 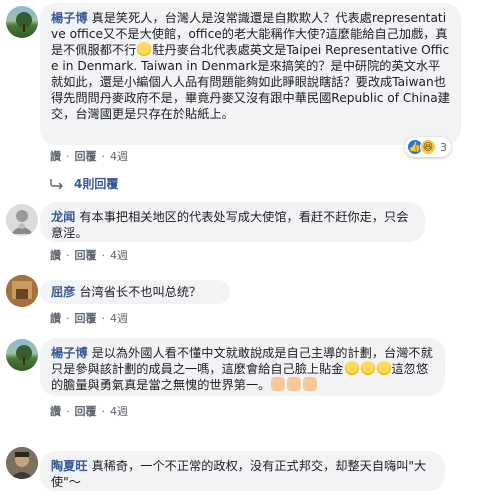 What do you see at coordinates (69, 466) in the screenshot?
I see `comment-author: 陶夏旺` at bounding box center [69, 466].